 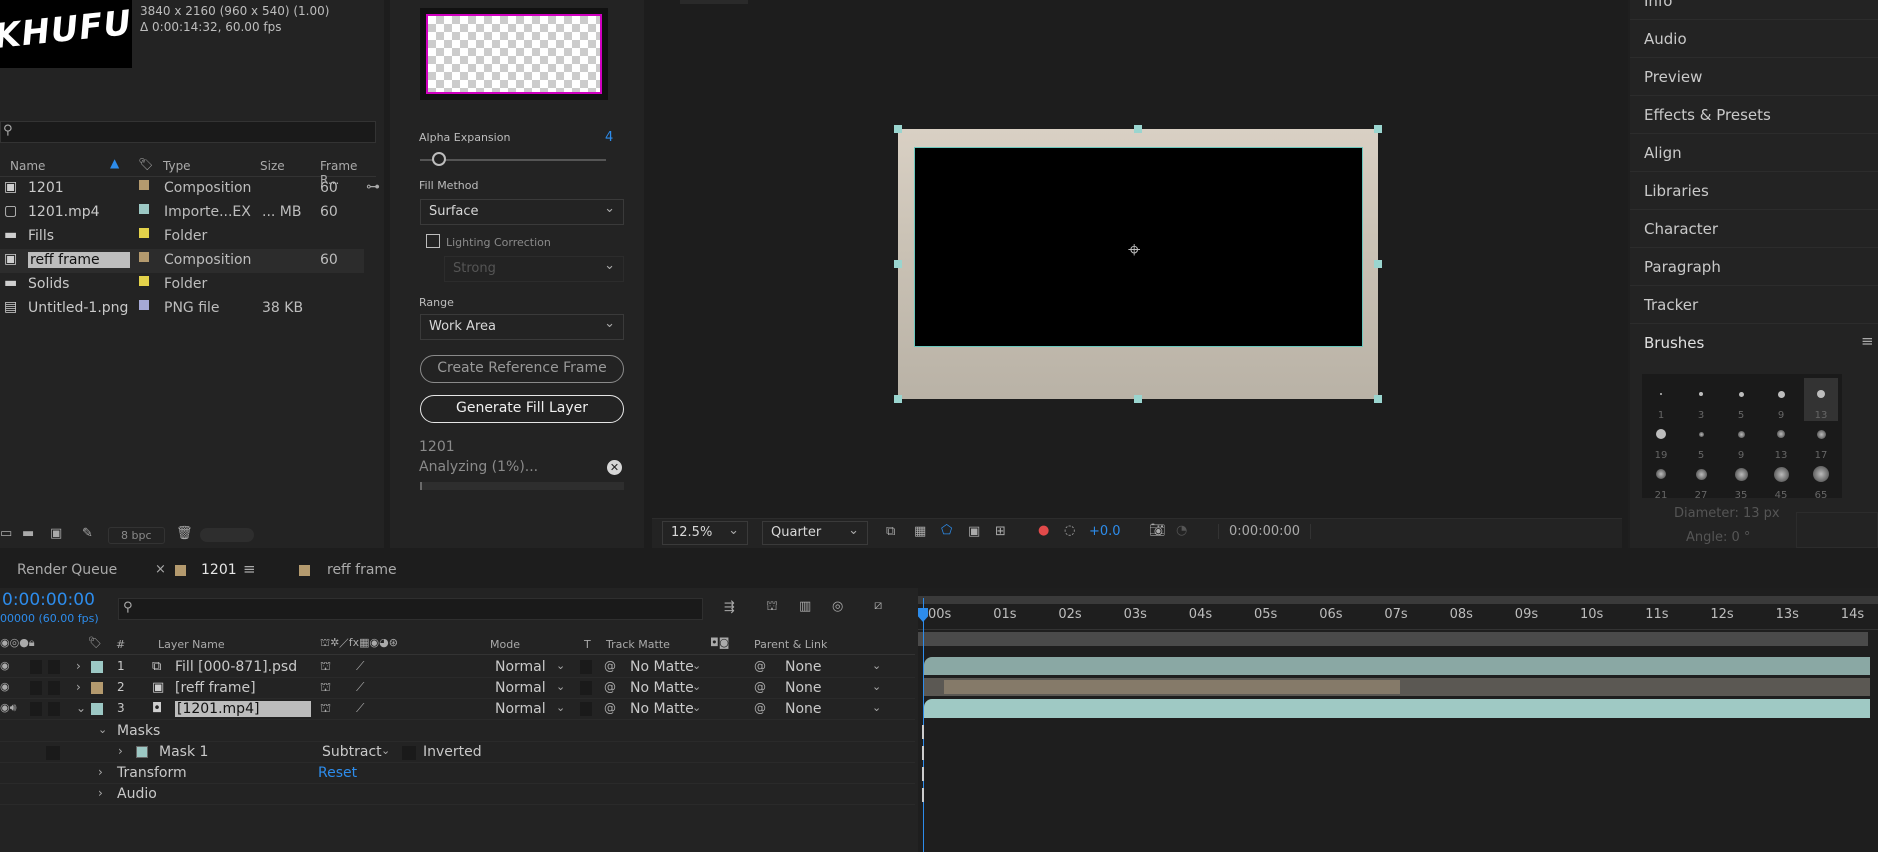 I want to click on cancel-analysis-icon: ✕, so click(x=614, y=467).